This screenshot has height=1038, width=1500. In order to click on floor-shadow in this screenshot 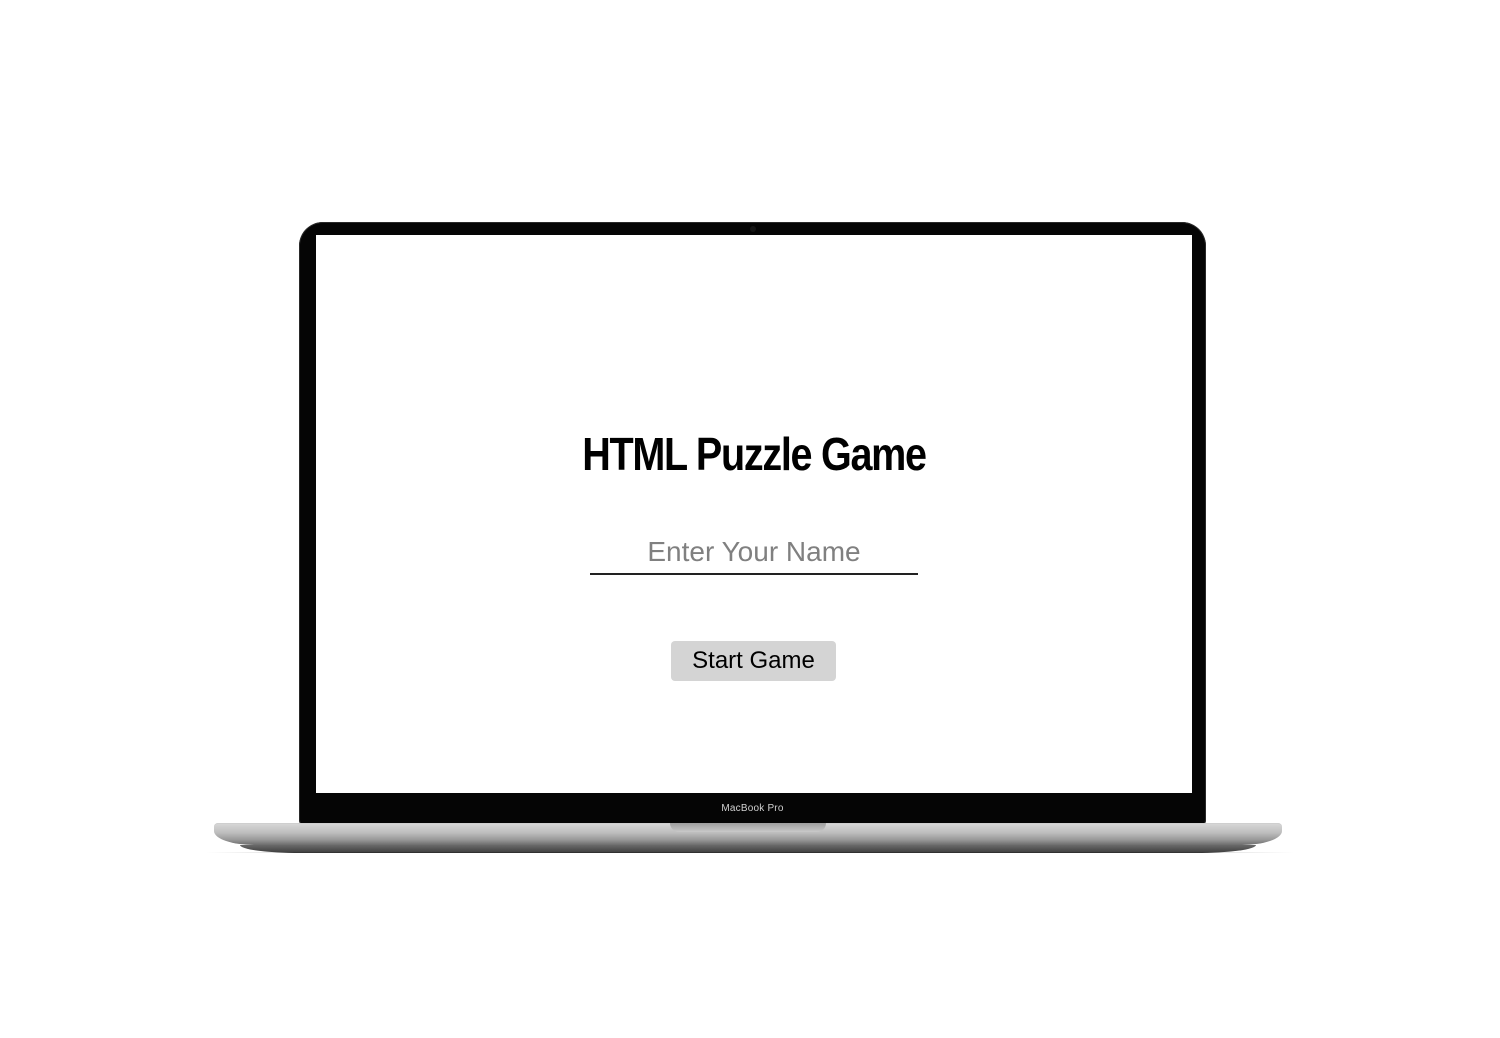, I will do `click(750, 852)`.